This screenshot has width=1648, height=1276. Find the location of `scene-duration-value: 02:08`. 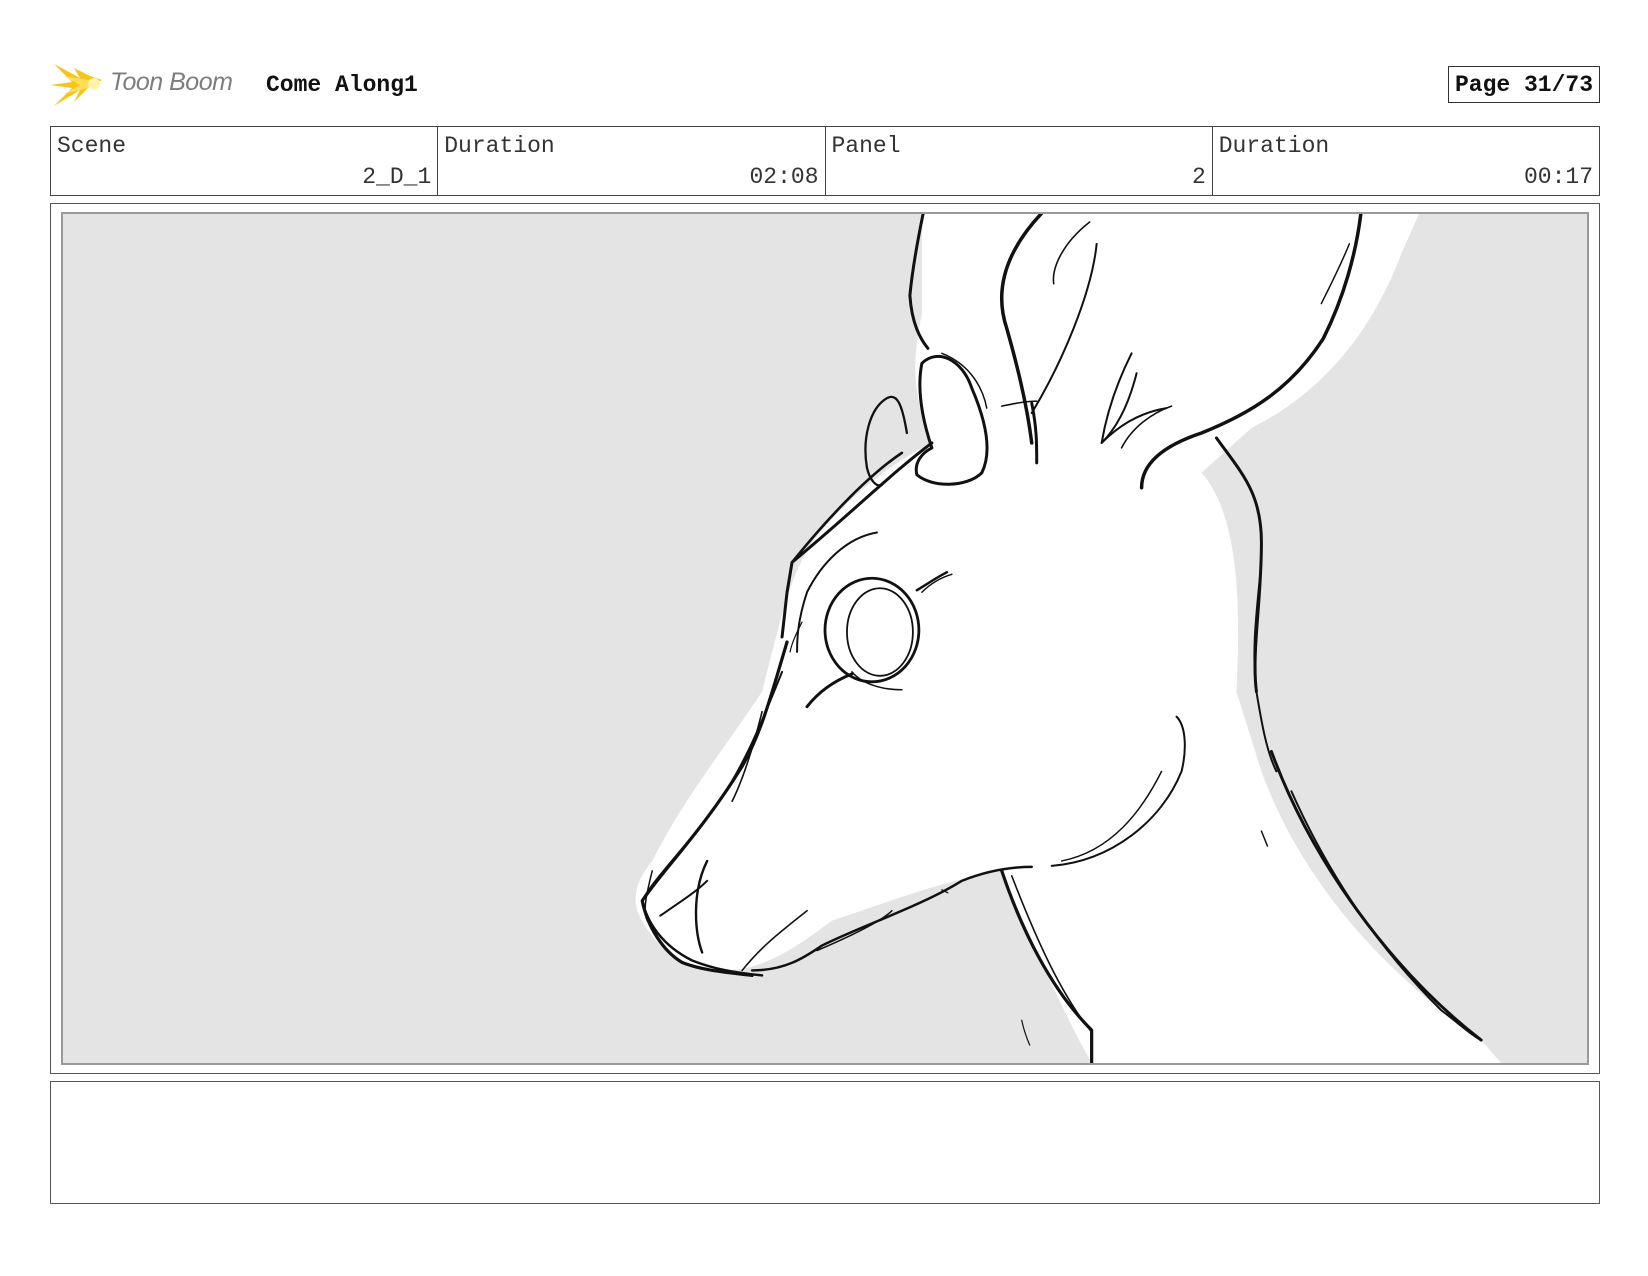

scene-duration-value: 02:08 is located at coordinates (784, 177).